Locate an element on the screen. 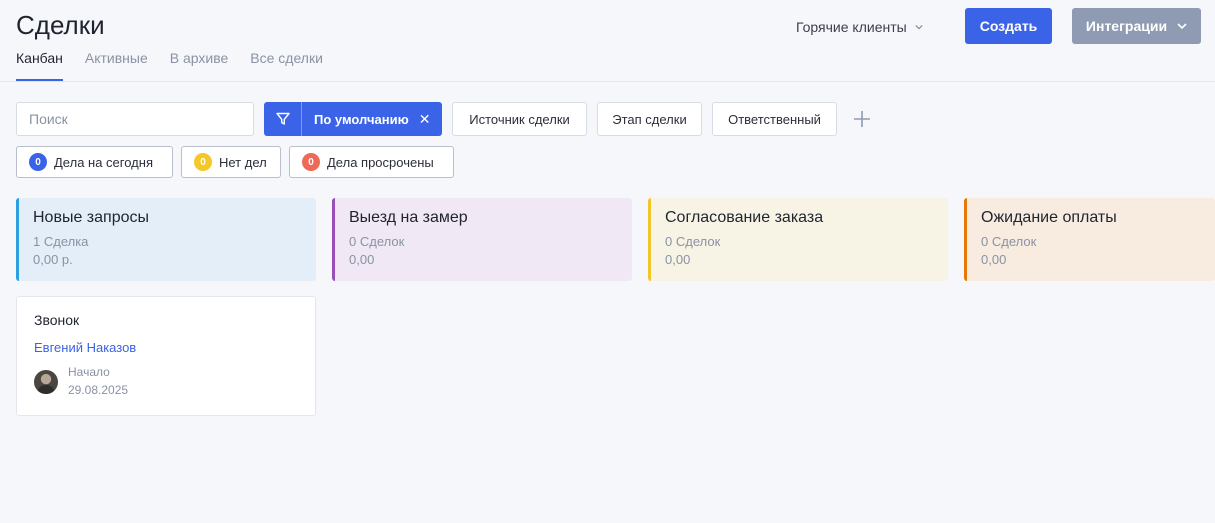 This screenshot has height=523, width=1215. stage-sum: 0,00 р. is located at coordinates (53, 259).